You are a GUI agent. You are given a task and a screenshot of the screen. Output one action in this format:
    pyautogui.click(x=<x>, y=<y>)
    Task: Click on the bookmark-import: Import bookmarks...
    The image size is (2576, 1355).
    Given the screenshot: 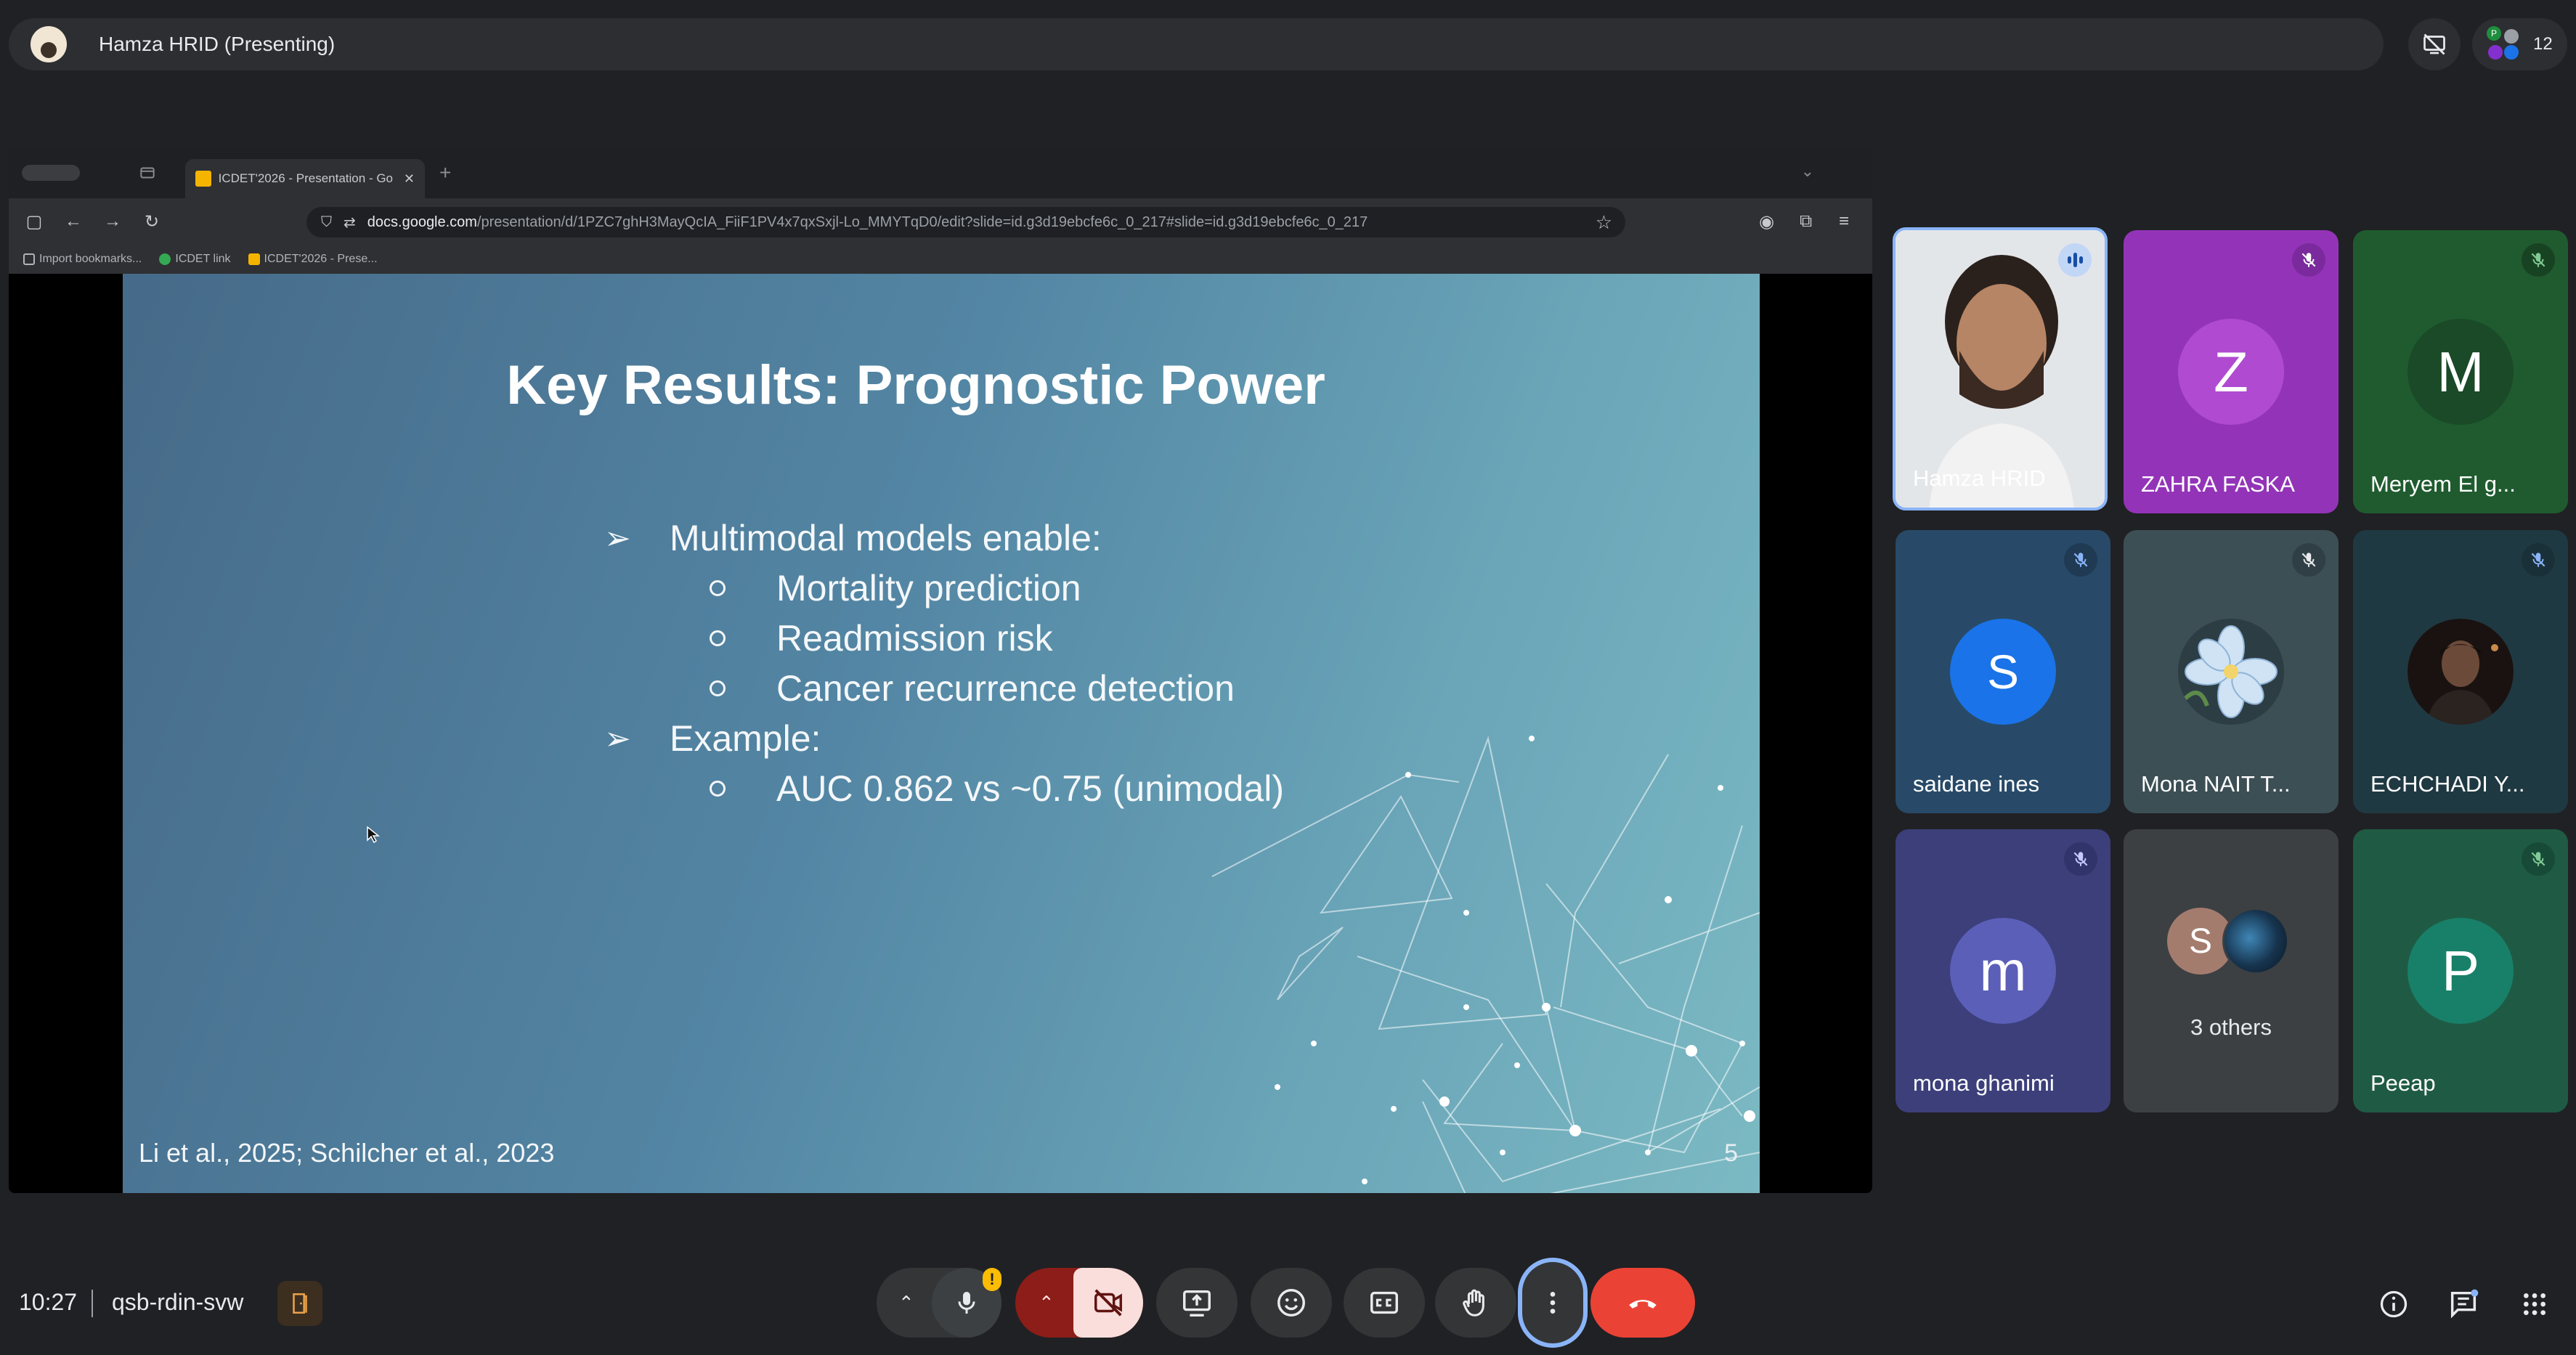 What is the action you would take?
    pyautogui.click(x=82, y=259)
    